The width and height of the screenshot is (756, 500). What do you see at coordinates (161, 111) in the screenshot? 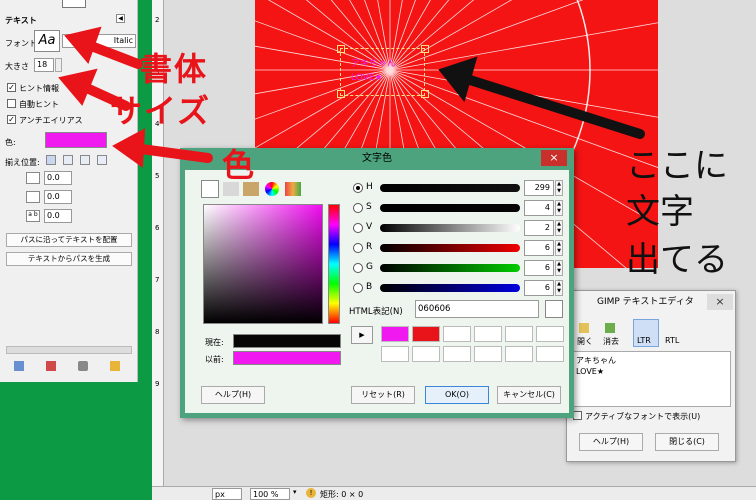
I see `annotation-size: サイズ` at bounding box center [161, 111].